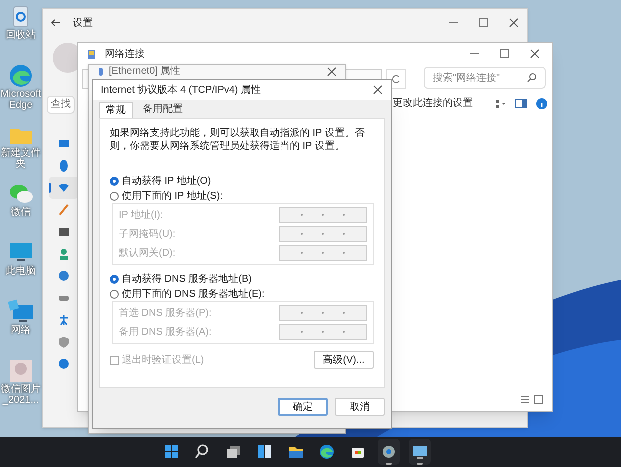 This screenshot has width=621, height=467. I want to click on back-arrow-icon, so click(56, 23).